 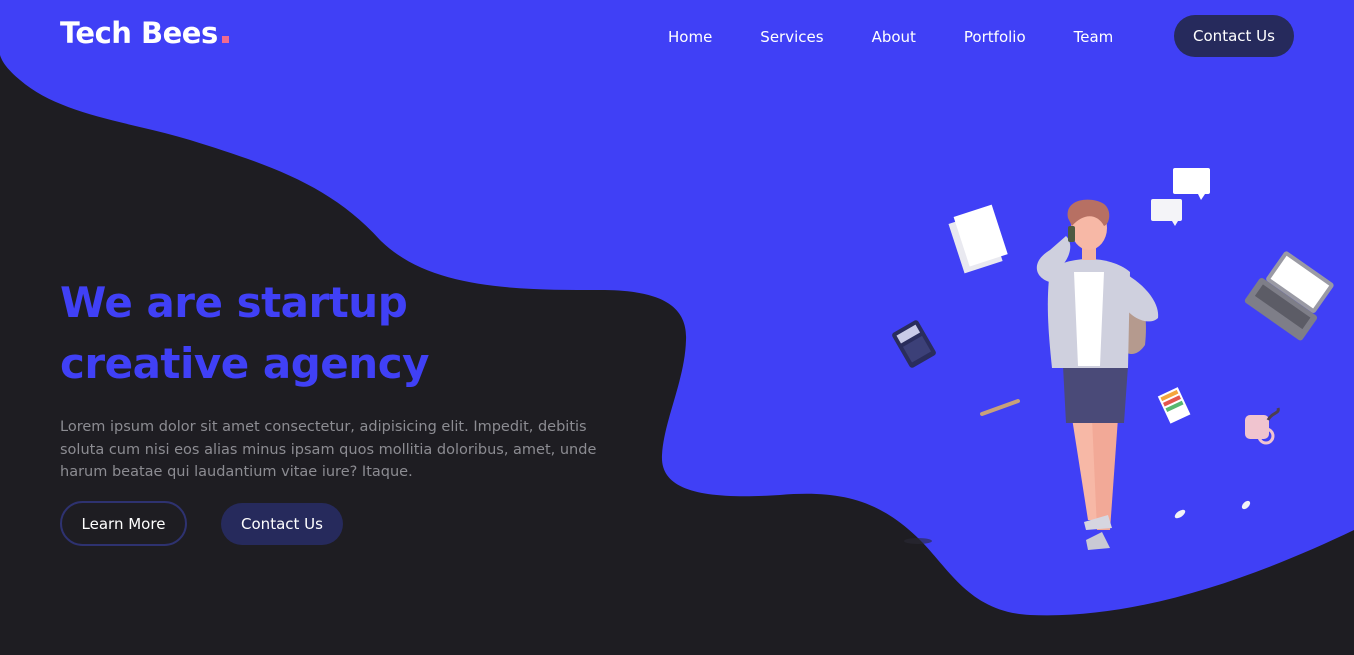 I want to click on person-figure, so click(x=1031, y=374).